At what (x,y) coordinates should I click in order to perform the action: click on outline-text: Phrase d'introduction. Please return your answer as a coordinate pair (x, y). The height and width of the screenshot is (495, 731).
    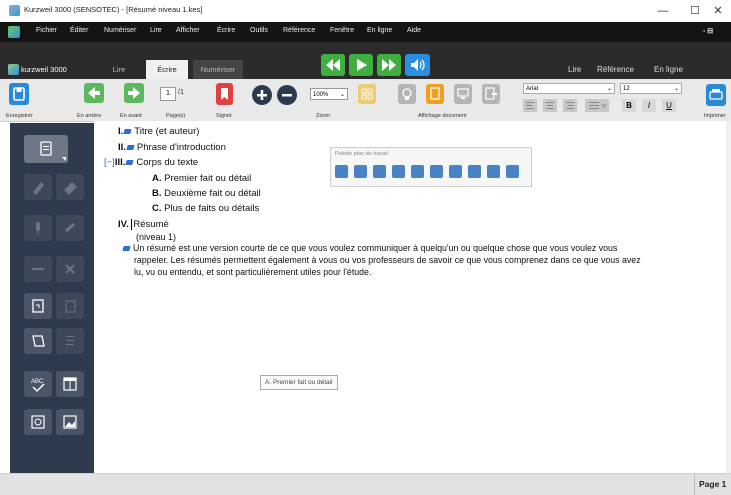
    Looking at the image, I should click on (181, 147).